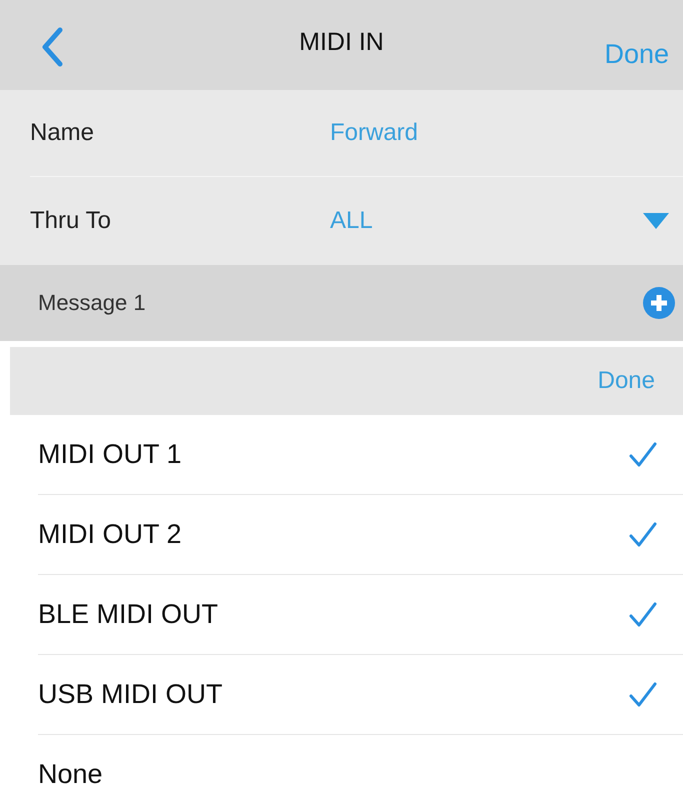 The image size is (683, 810). What do you see at coordinates (52, 47) in the screenshot?
I see `back-icon` at bounding box center [52, 47].